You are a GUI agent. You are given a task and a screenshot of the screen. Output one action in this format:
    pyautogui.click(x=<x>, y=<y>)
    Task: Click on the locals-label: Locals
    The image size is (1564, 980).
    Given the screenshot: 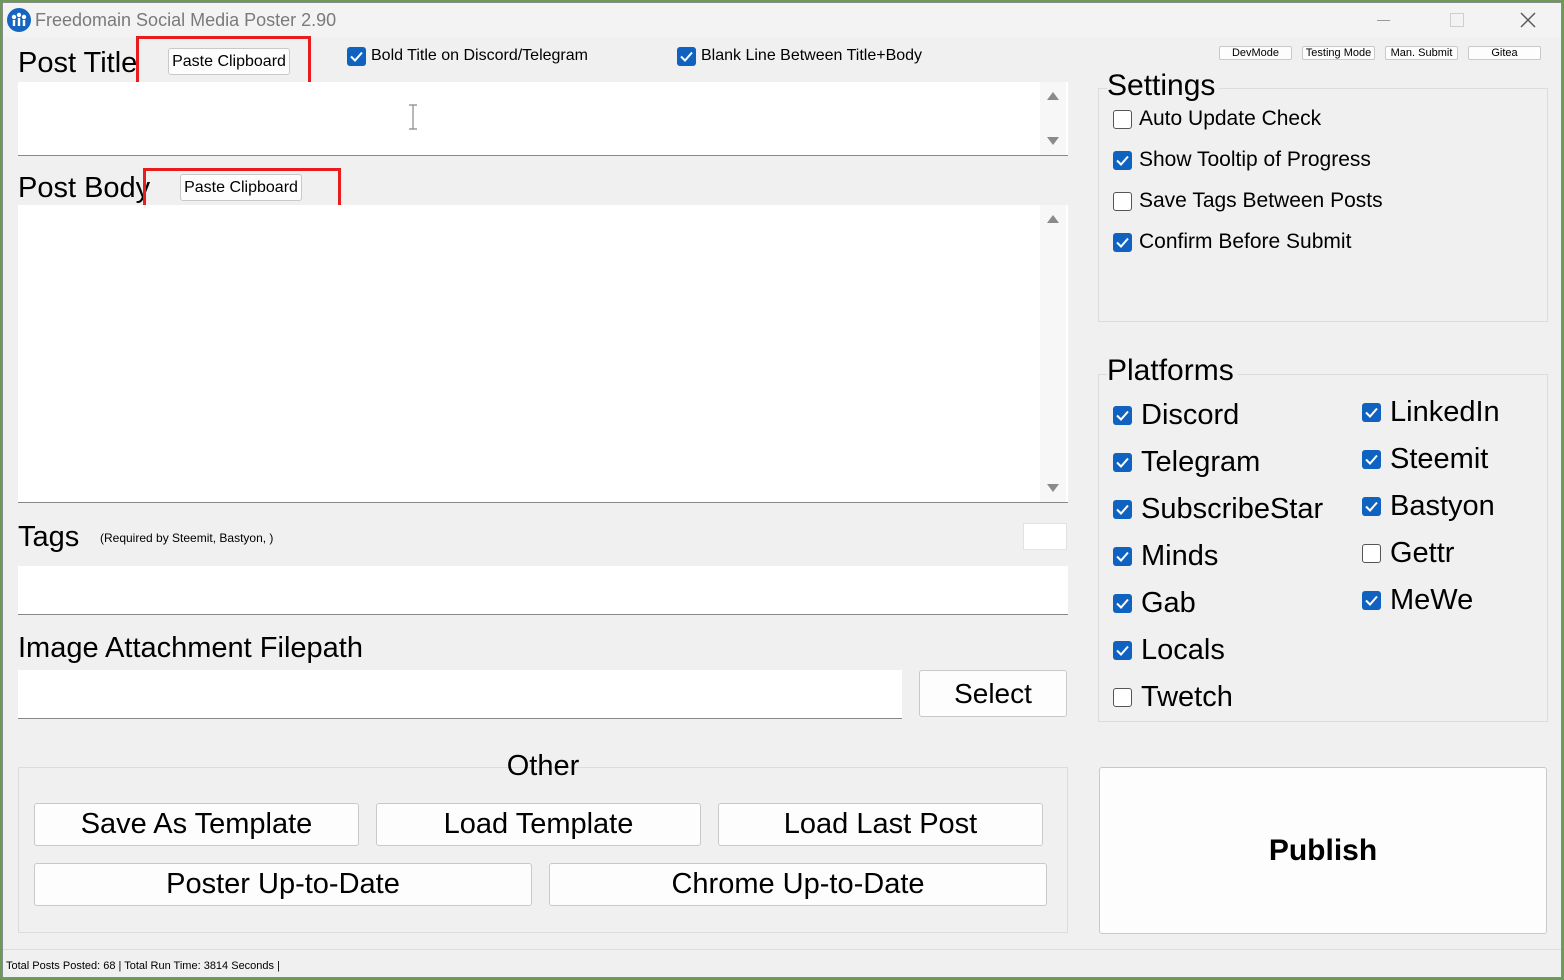 What is the action you would take?
    pyautogui.click(x=1183, y=650)
    